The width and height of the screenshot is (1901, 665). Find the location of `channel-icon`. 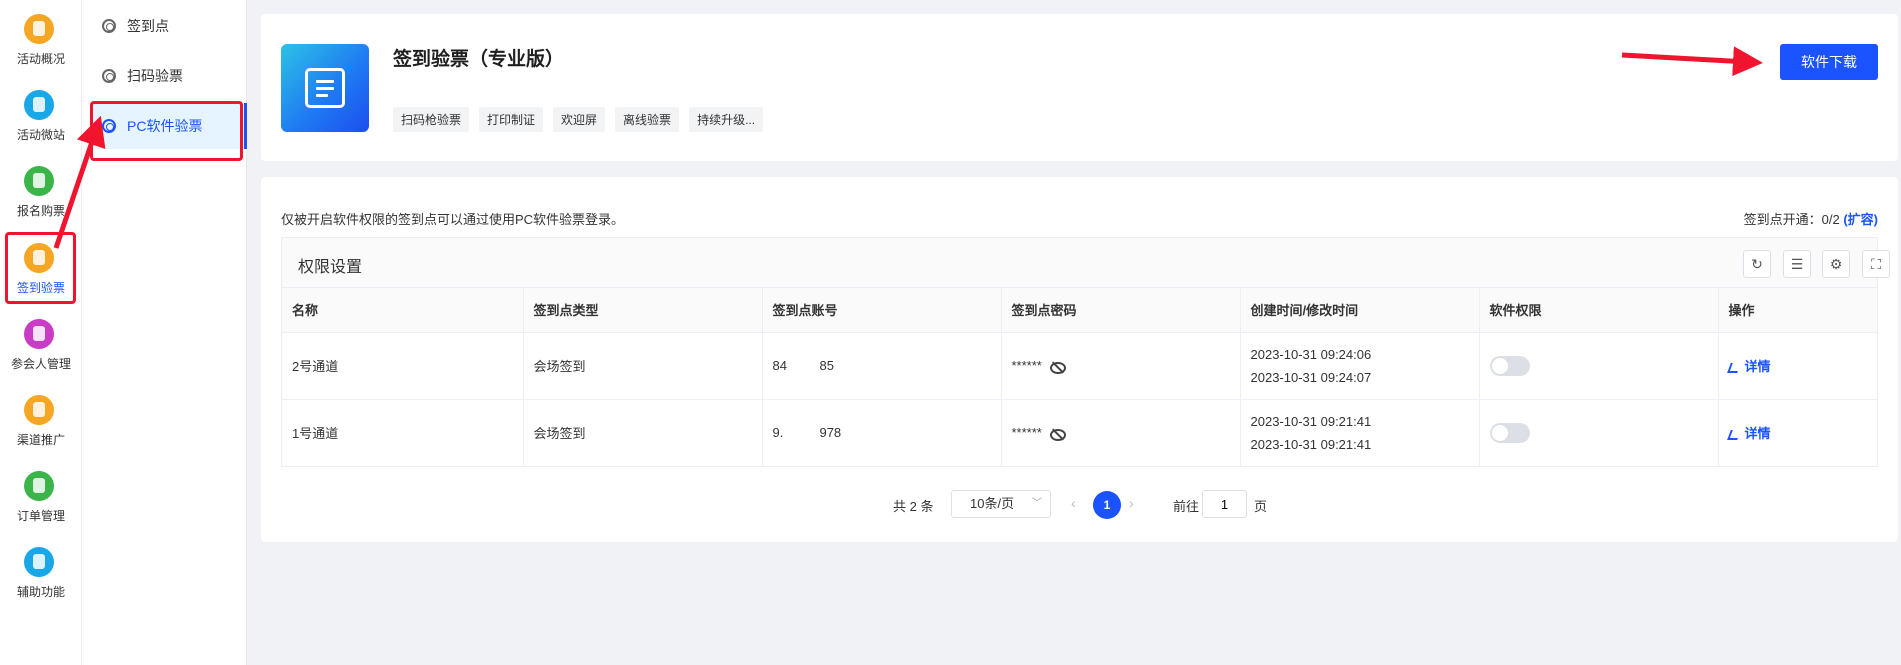

channel-icon is located at coordinates (39, 410).